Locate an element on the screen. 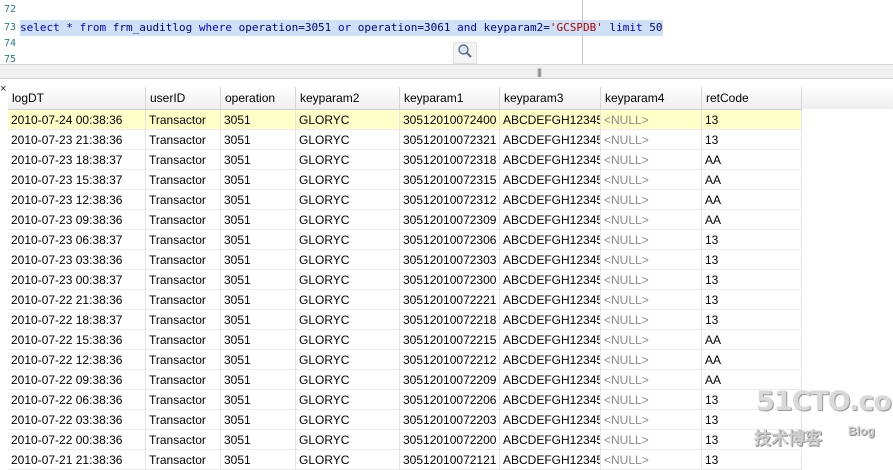 This screenshot has width=893, height=470. table-cell: 30512010072315 is located at coordinates (450, 180).